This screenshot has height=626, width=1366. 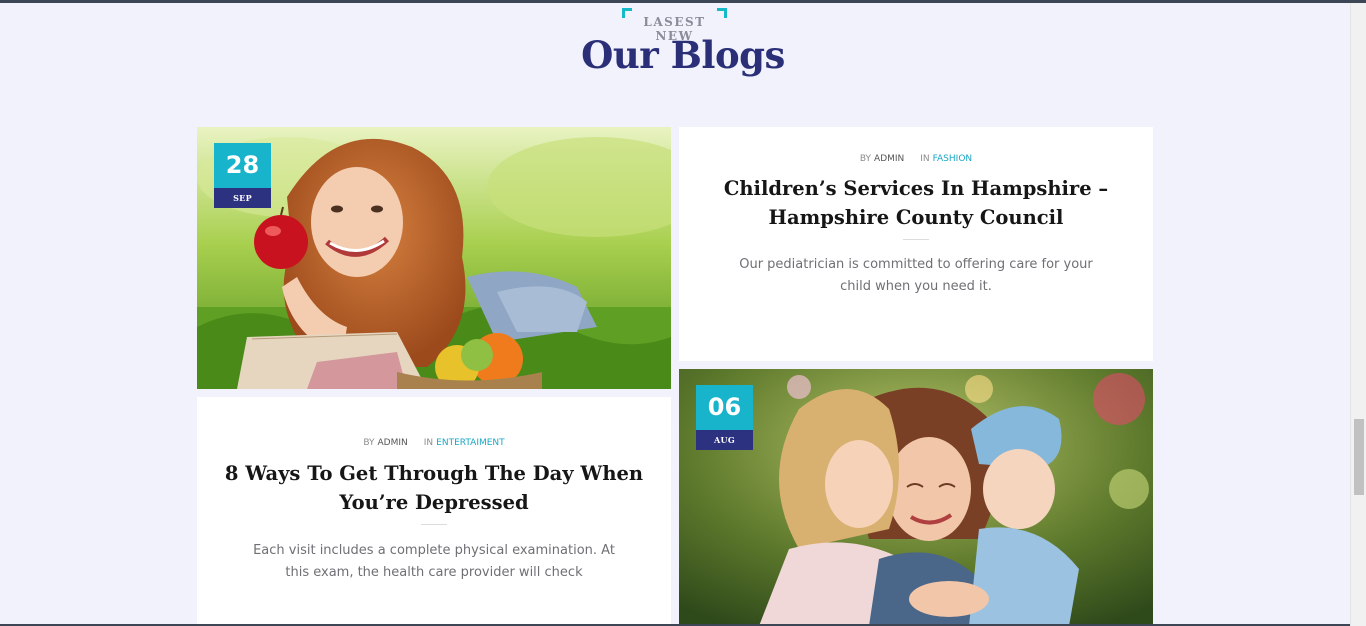 I want to click on category-link: ENTERTAIMENT, so click(x=470, y=443).